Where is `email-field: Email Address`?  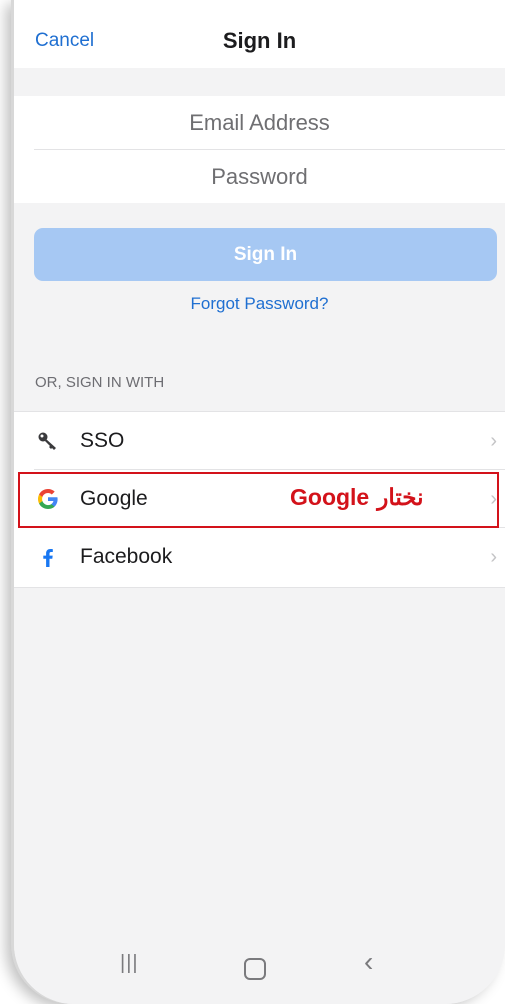 email-field: Email Address is located at coordinates (259, 122).